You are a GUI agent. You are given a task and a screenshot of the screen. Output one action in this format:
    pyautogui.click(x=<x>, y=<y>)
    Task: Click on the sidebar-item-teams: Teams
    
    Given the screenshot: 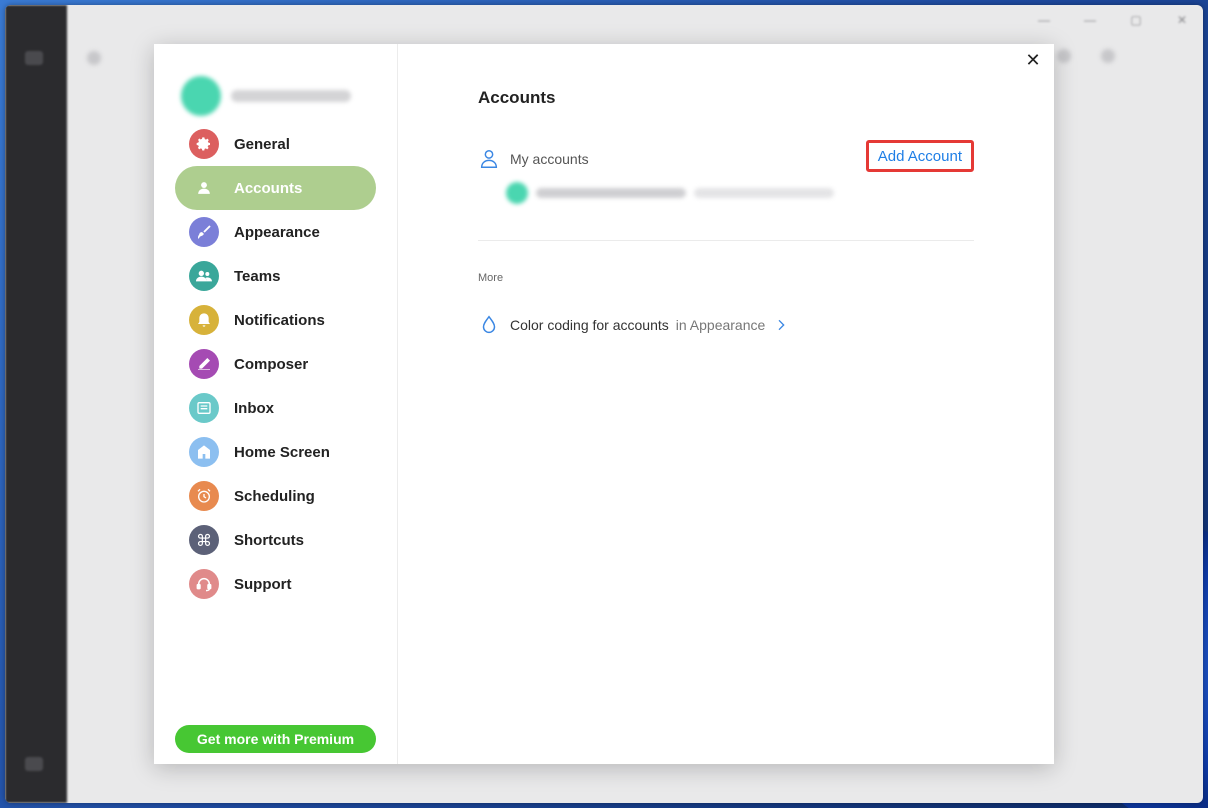 What is the action you would take?
    pyautogui.click(x=275, y=276)
    